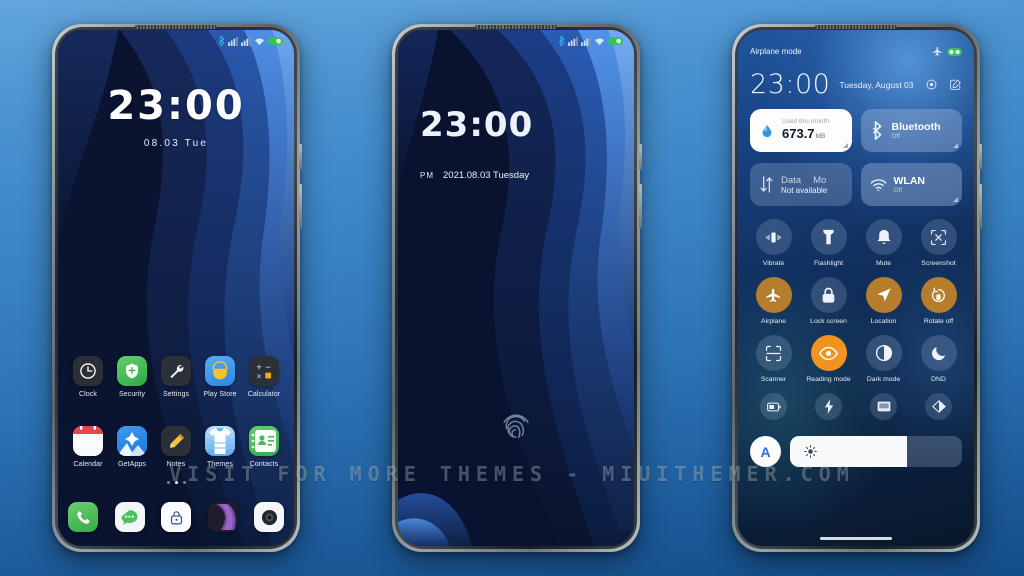 The height and width of the screenshot is (576, 1024). I want to click on toggle-label: DND, so click(938, 379).